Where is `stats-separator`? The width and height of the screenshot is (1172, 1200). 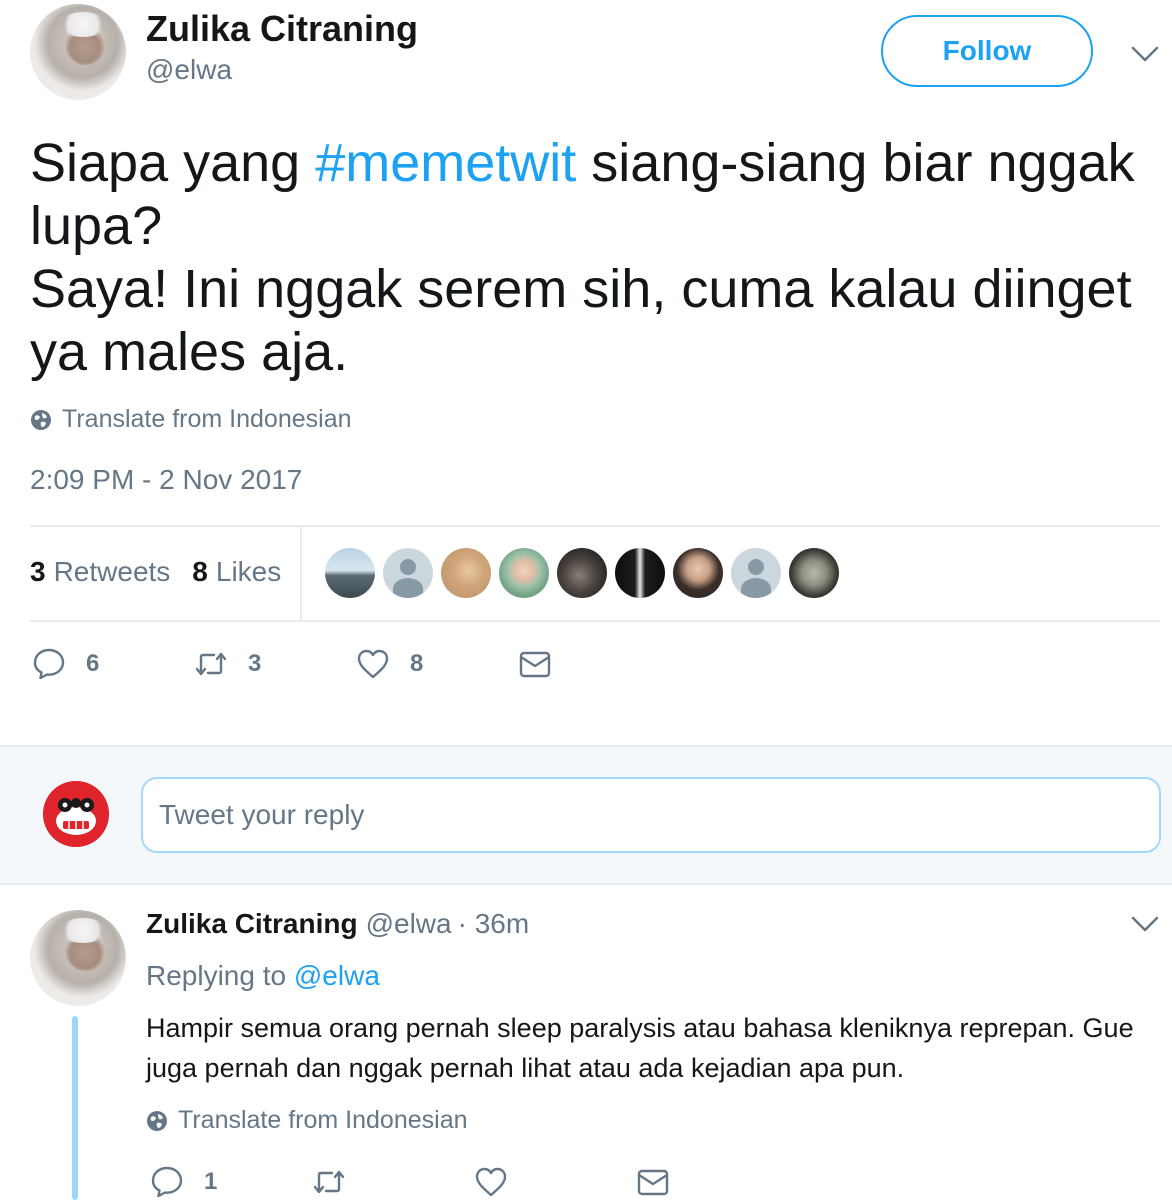
stats-separator is located at coordinates (301, 574).